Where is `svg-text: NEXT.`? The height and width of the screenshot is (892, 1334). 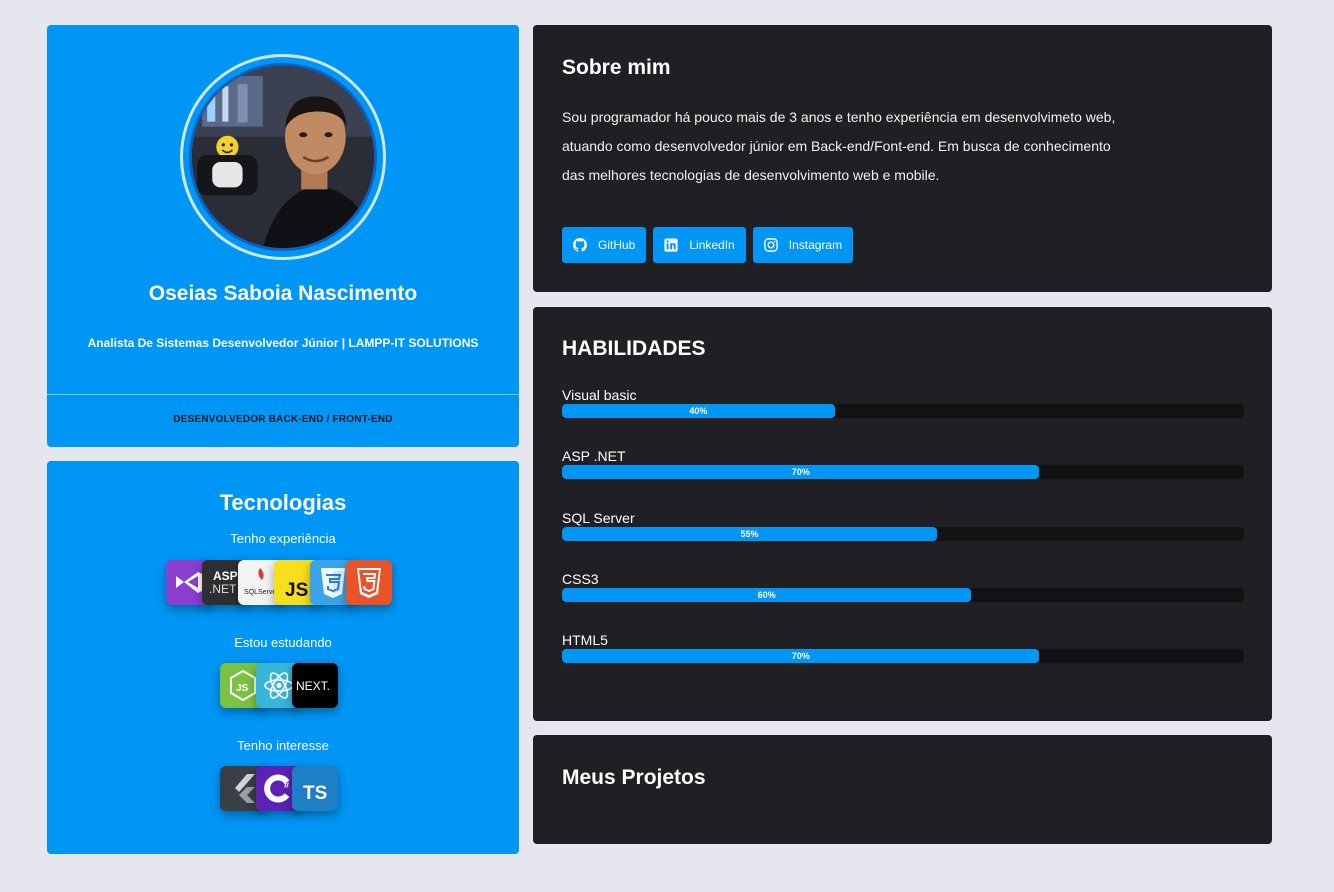
svg-text: NEXT. is located at coordinates (313, 686).